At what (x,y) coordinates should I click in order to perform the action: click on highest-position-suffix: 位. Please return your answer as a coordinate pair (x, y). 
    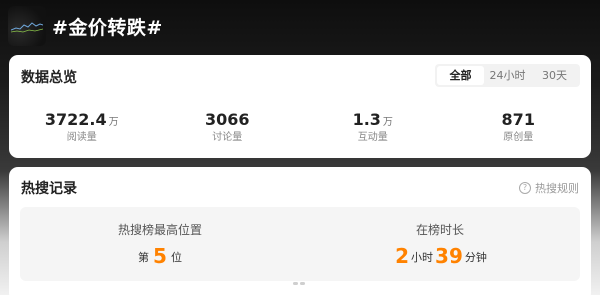
    Looking at the image, I should click on (176, 257).